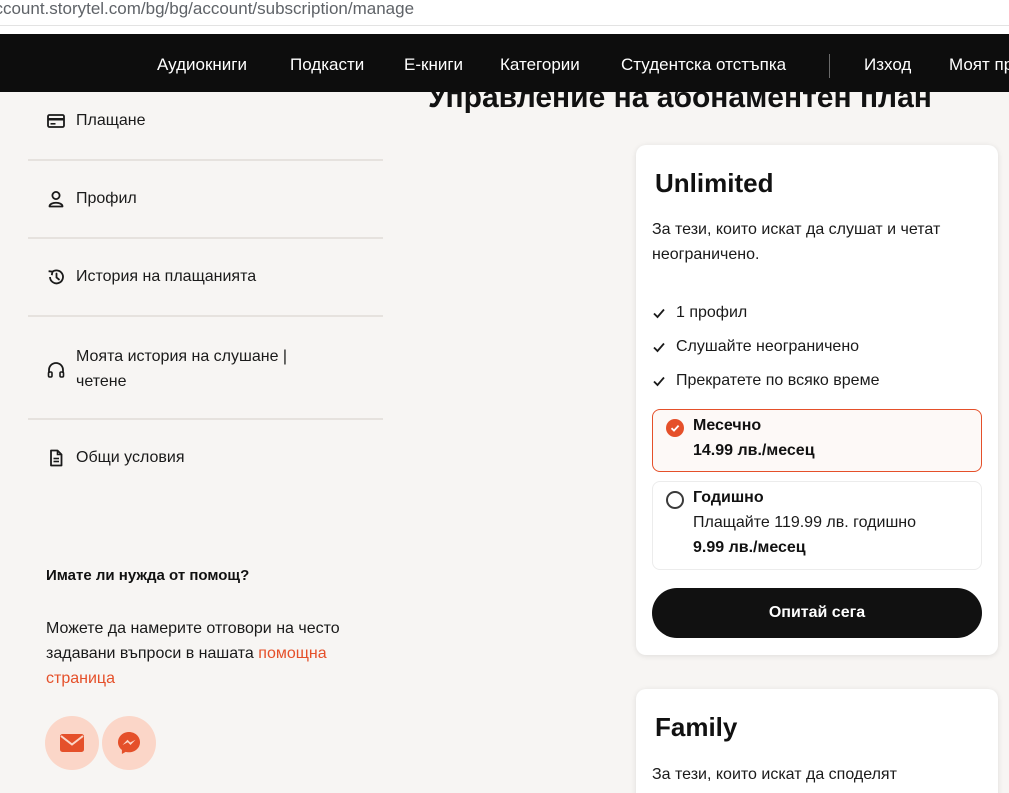 The width and height of the screenshot is (1009, 793). What do you see at coordinates (101, 381) in the screenshot?
I see `sidebar-item-label-line2: четене` at bounding box center [101, 381].